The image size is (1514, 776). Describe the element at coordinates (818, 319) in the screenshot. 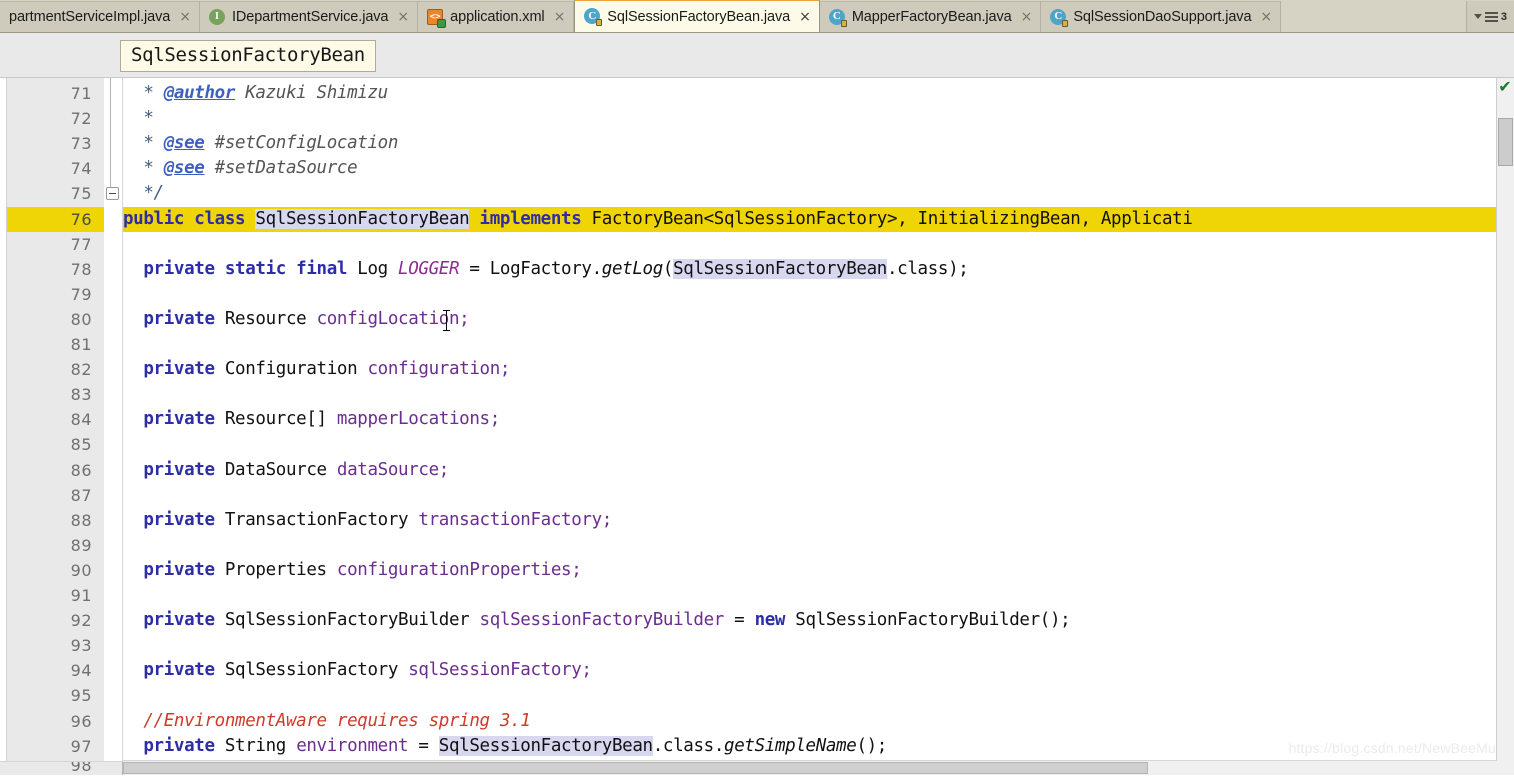

I see `code-line: private Resource configLocation;` at that location.